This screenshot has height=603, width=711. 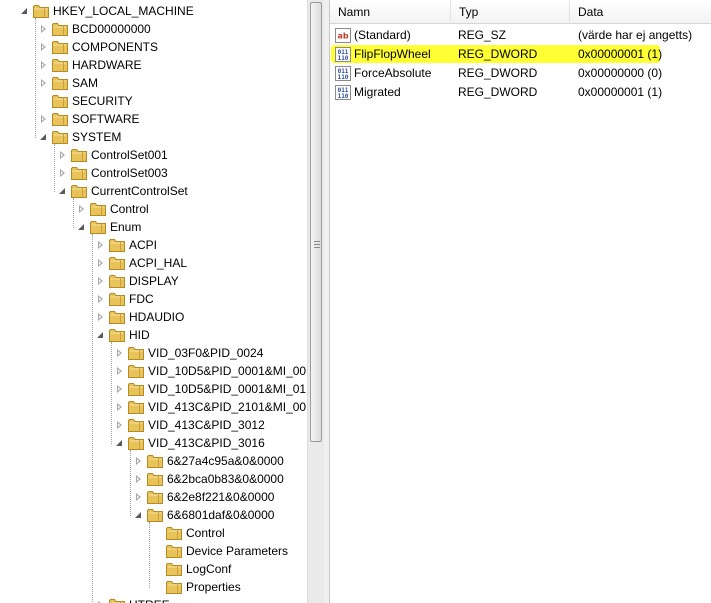 I want to click on tree-item: HTREE, so click(x=153, y=599).